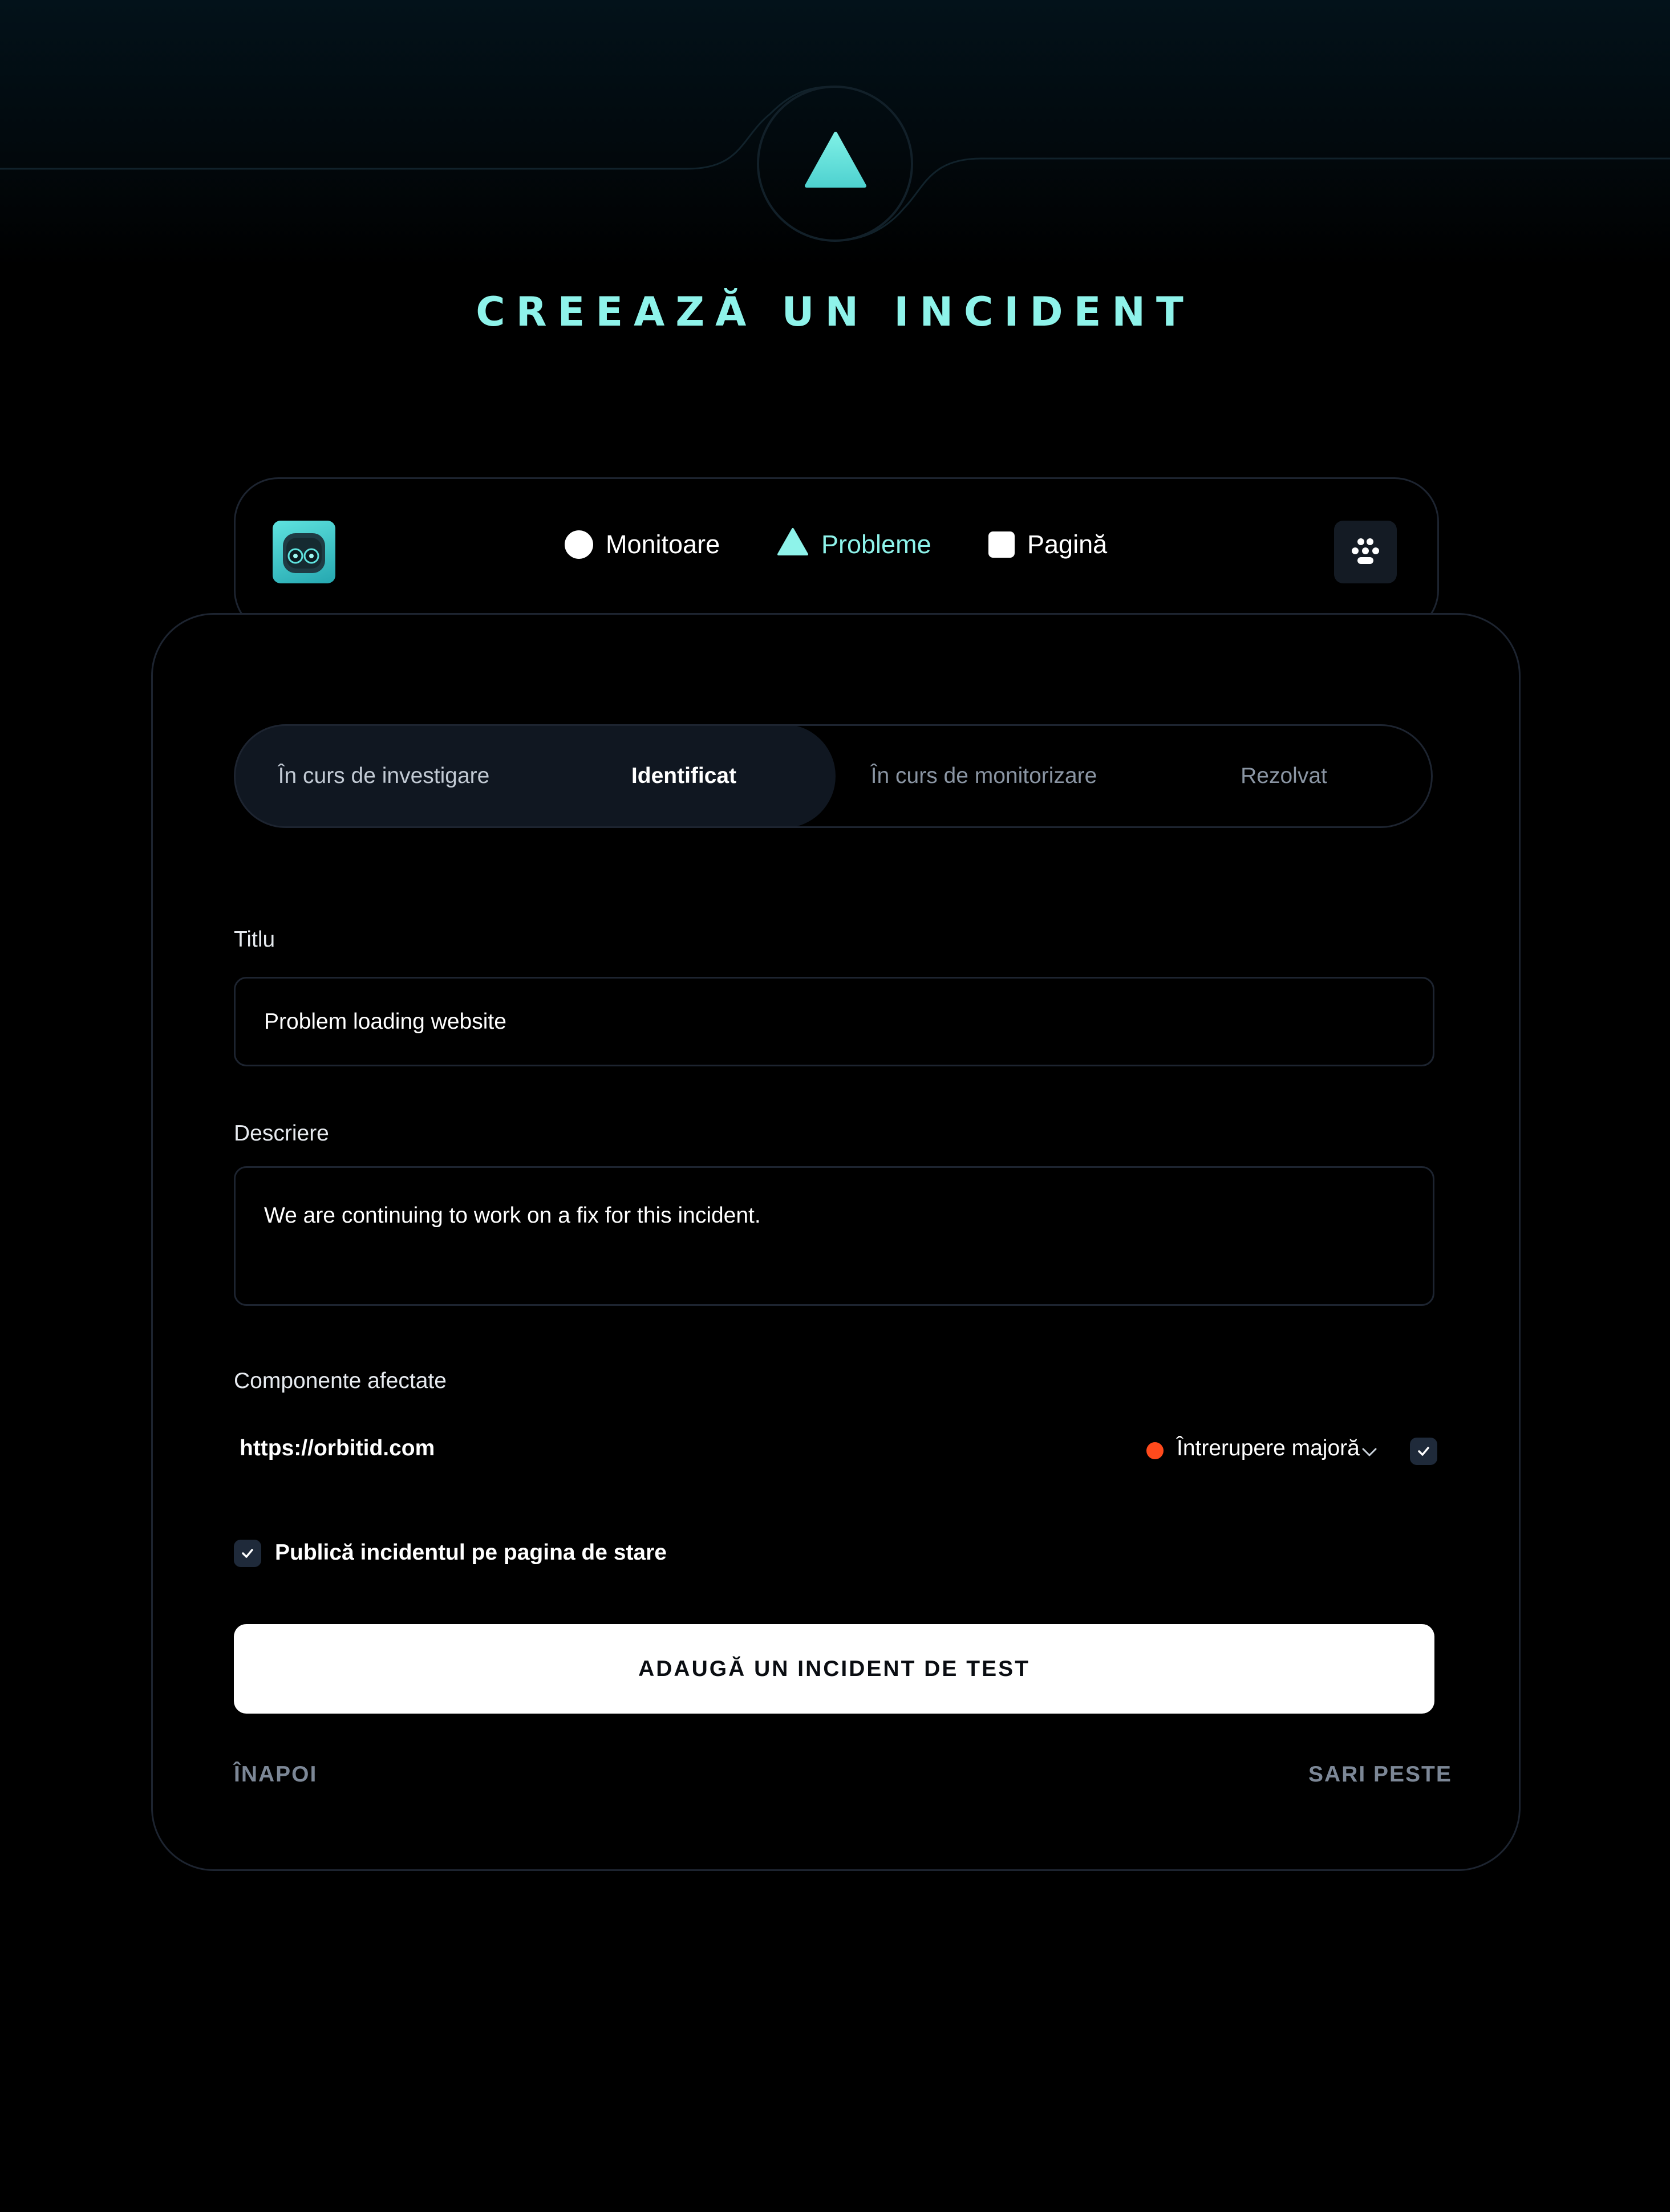 The image size is (1670, 2212). Describe the element at coordinates (1380, 1774) in the screenshot. I see `skip-link: SARI PESTE` at that location.